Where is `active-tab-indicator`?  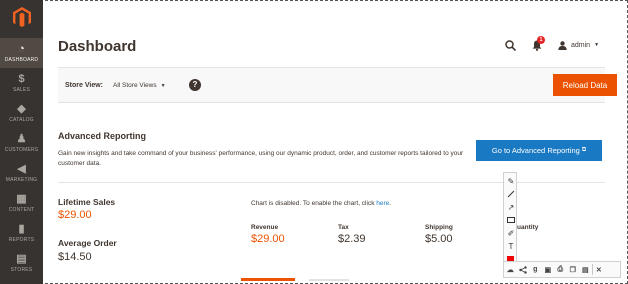 active-tab-indicator is located at coordinates (268, 279).